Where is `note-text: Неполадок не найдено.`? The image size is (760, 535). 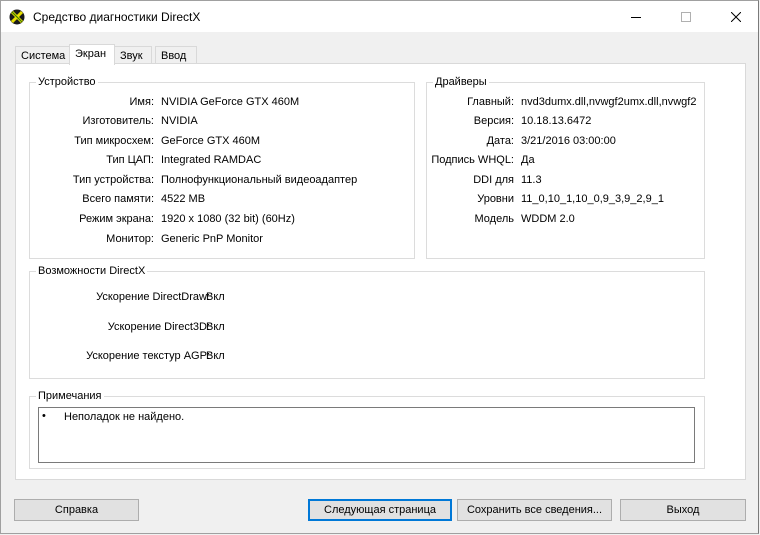 note-text: Неполадок не найдено. is located at coordinates (124, 417).